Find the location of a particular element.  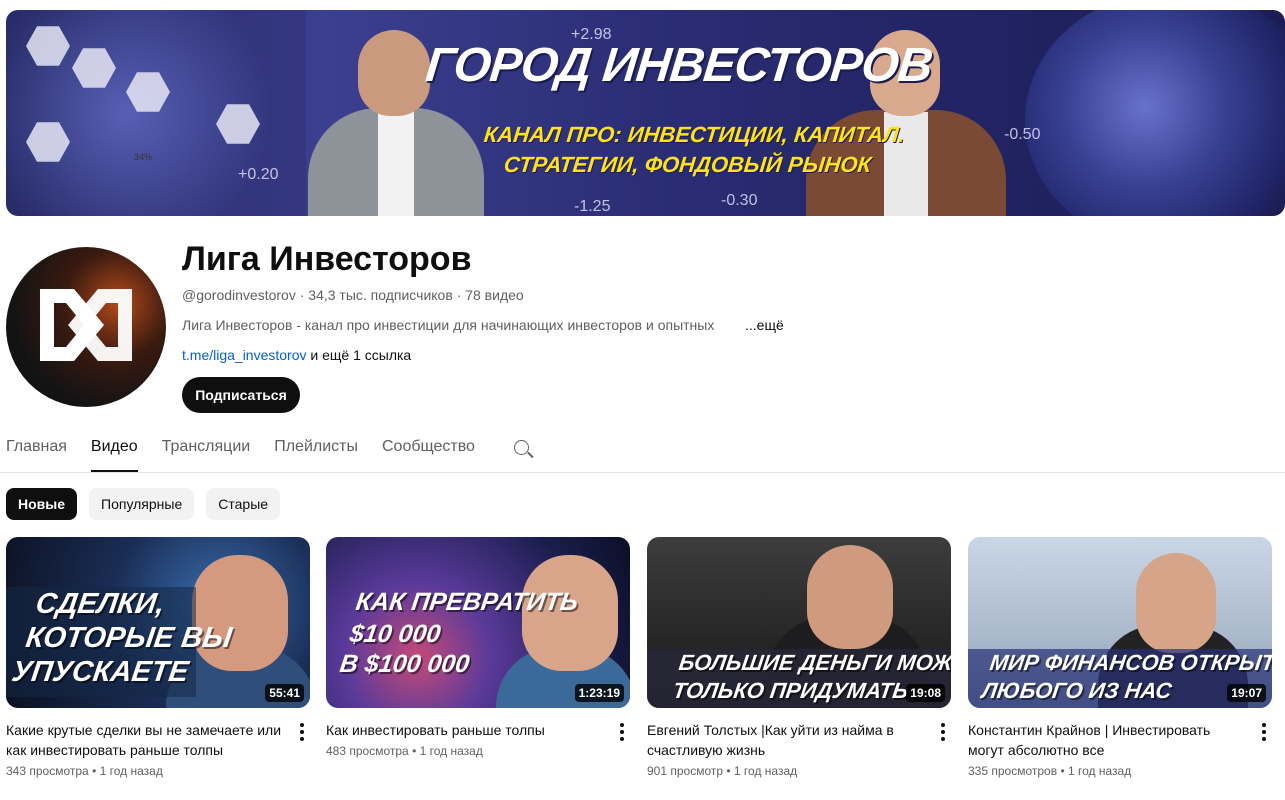

thumbnail-text: МИР ФИНАНСОВ ОТКРЫТ ДЛЯ is located at coordinates (1130, 662).